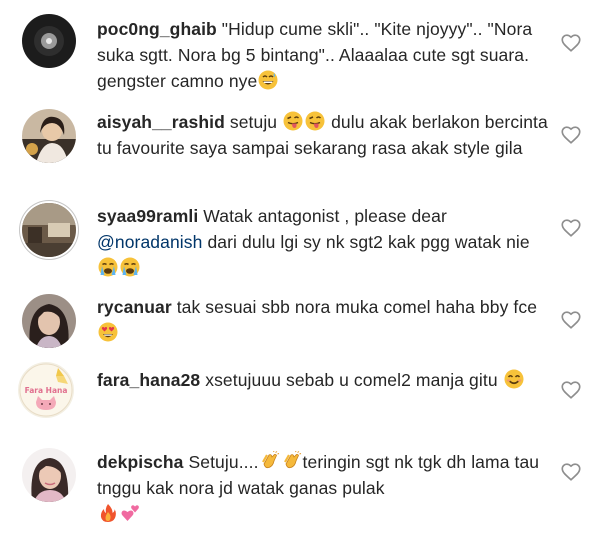  I want to click on comment-username: fara_hana28, so click(148, 380).